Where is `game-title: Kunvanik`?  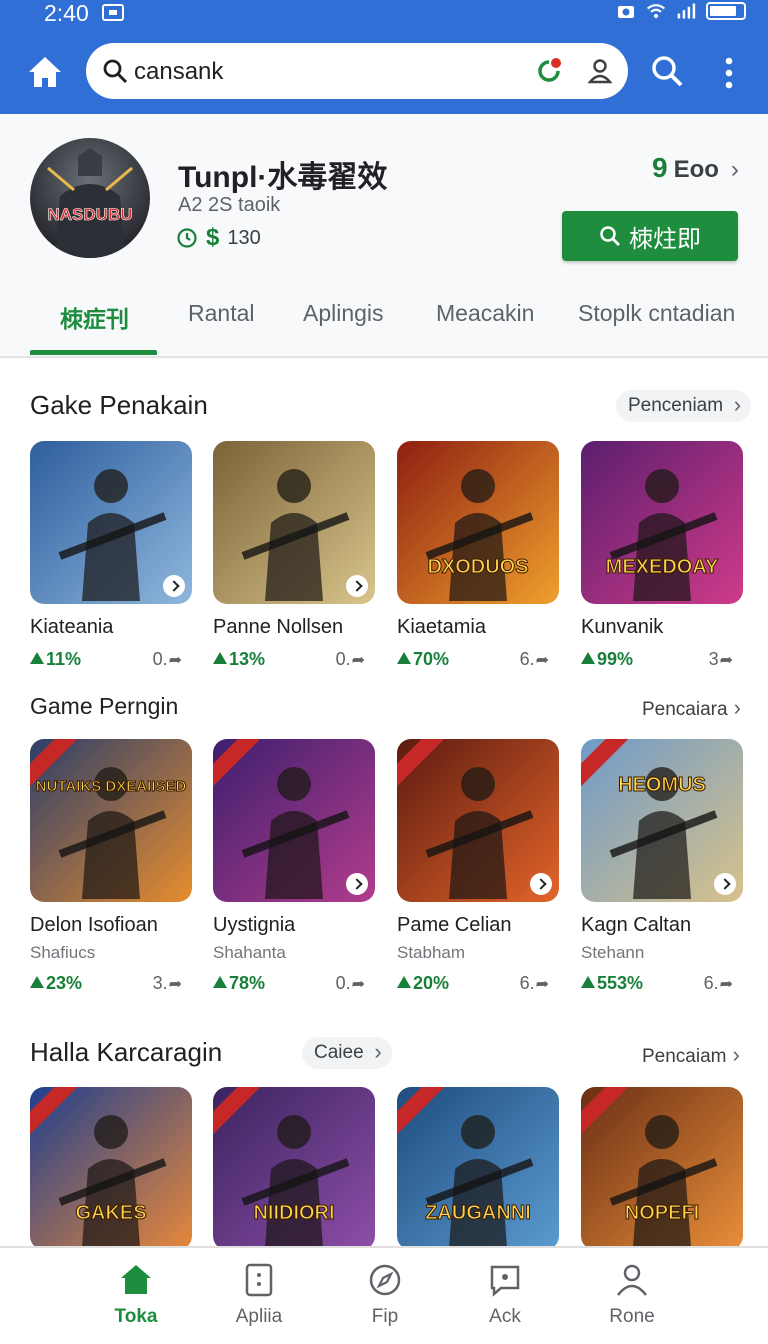 game-title: Kunvanik is located at coordinates (622, 627).